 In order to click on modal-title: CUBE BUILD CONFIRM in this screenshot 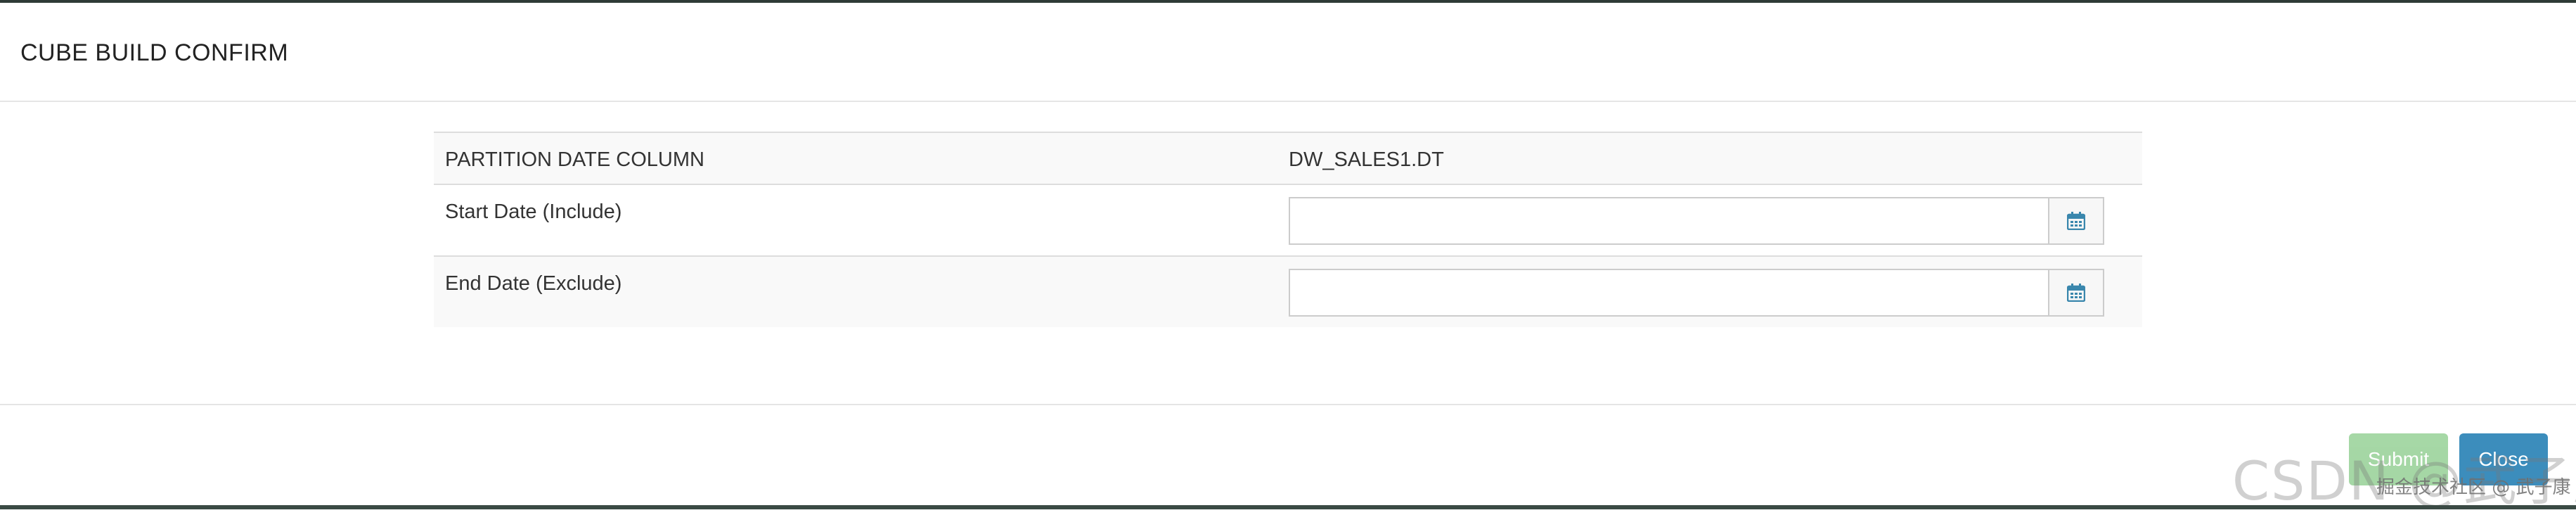, I will do `click(154, 52)`.